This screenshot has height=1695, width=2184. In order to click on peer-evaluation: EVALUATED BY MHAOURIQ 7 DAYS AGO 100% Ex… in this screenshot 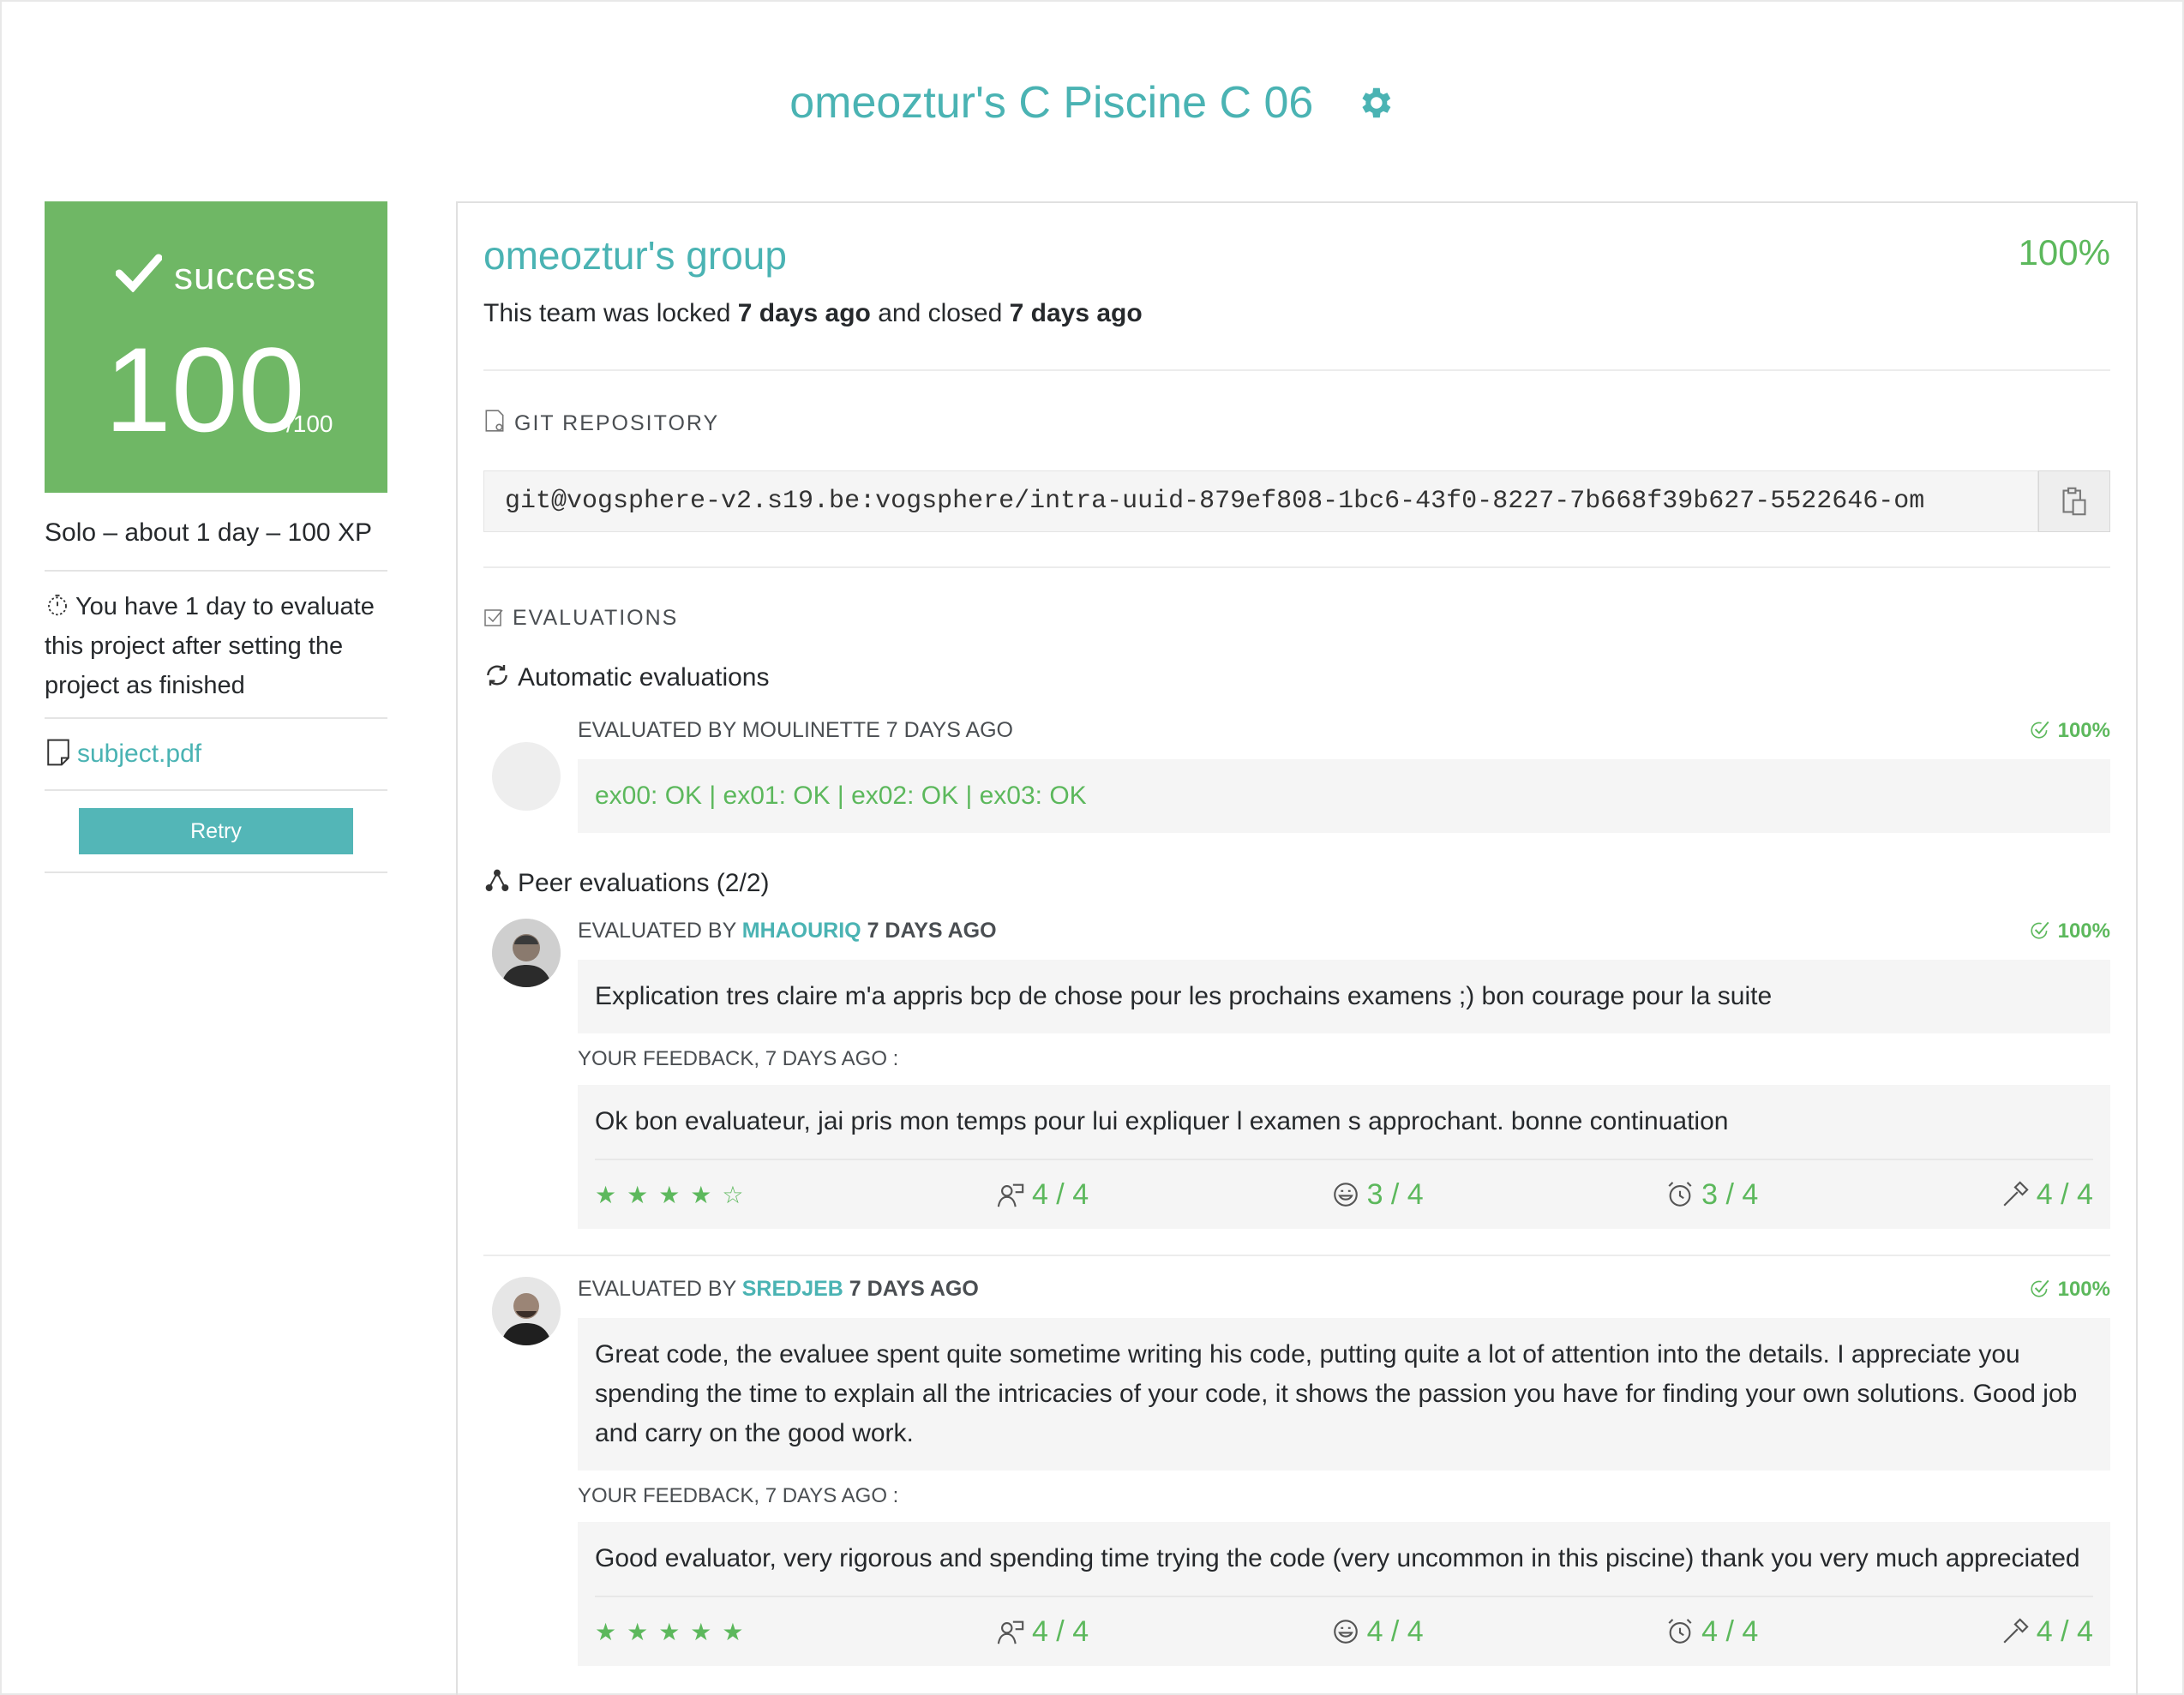, I will do `click(1296, 1074)`.